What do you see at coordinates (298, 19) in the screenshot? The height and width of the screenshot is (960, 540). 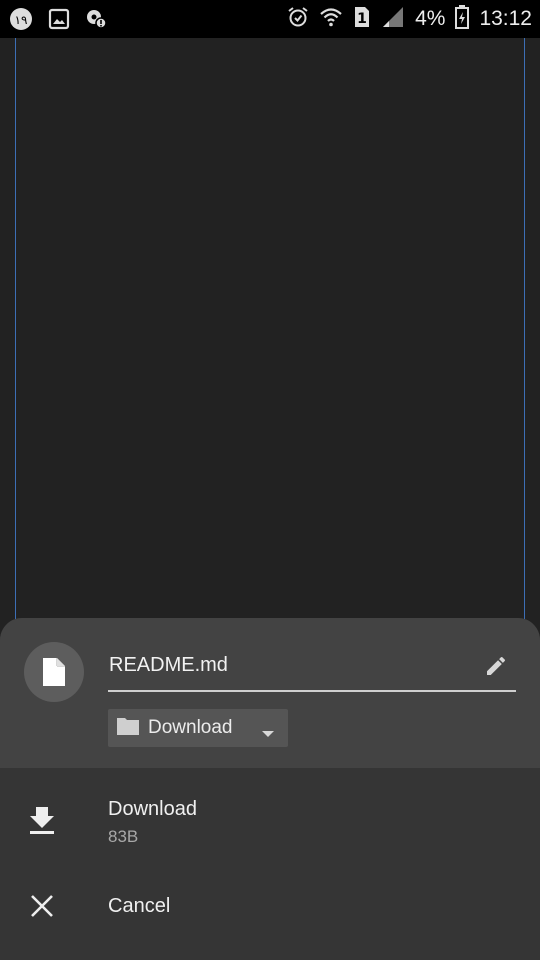 I see `alarm-icon` at bounding box center [298, 19].